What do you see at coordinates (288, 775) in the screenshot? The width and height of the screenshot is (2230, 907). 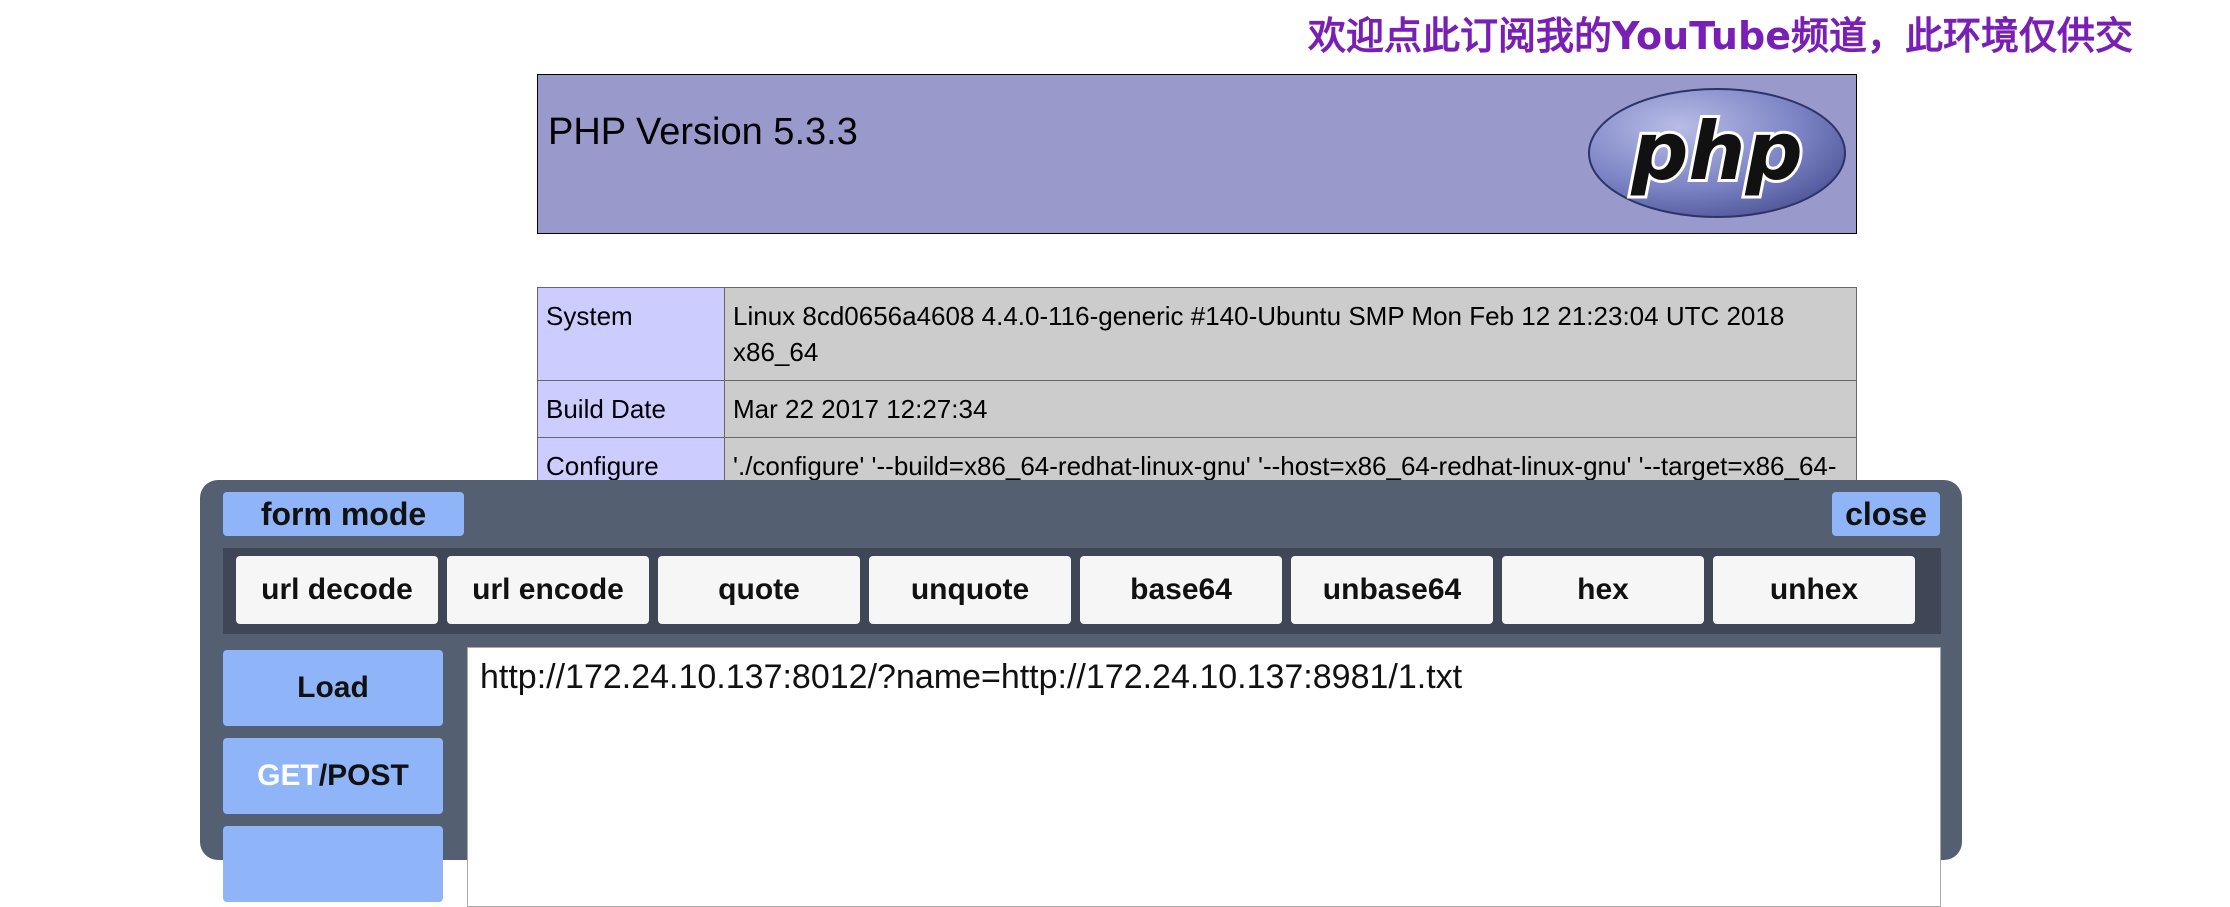 I see `get-label: GET` at bounding box center [288, 775].